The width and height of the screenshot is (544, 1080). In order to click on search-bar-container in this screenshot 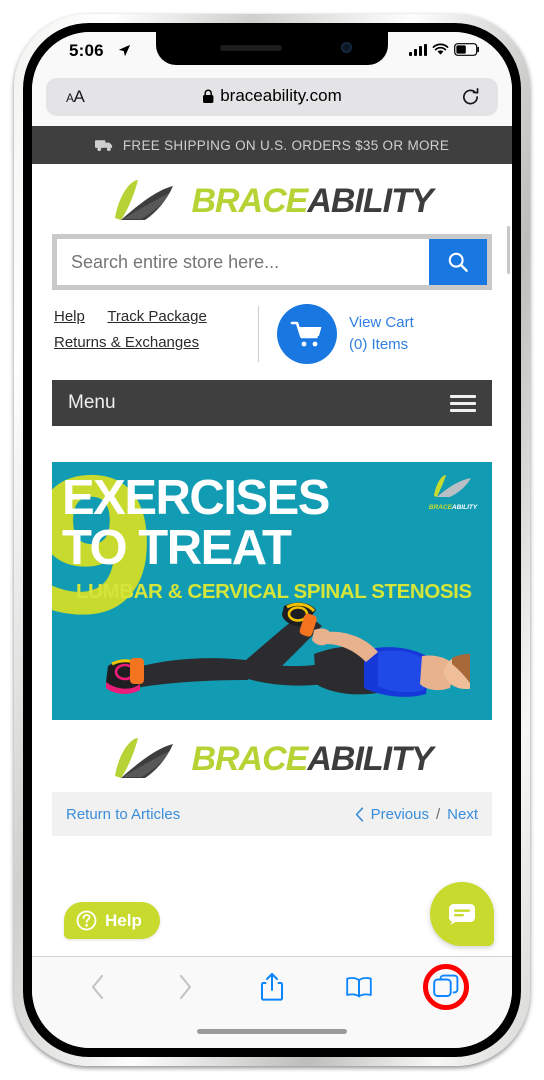, I will do `click(272, 262)`.